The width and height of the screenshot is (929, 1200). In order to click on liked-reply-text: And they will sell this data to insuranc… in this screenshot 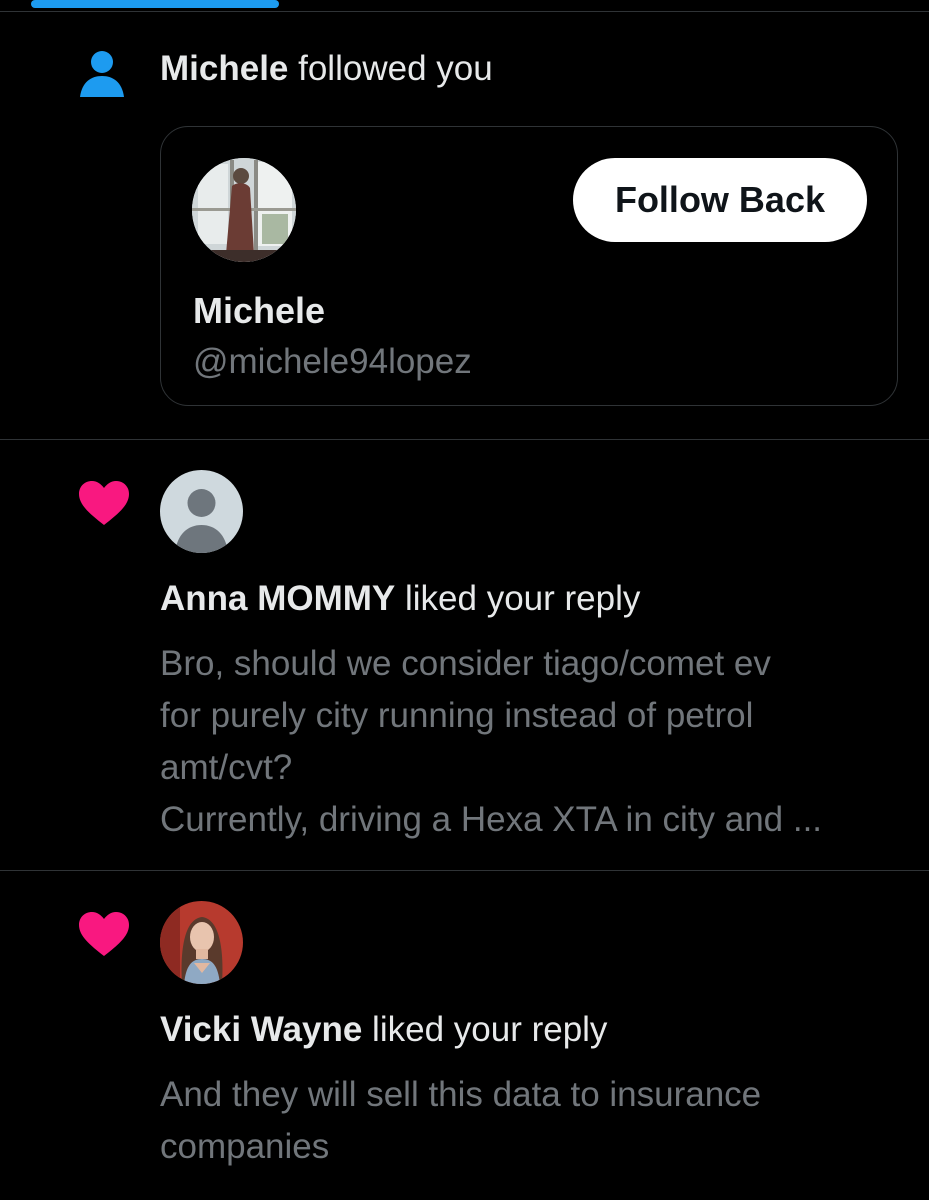, I will do `click(530, 1121)`.